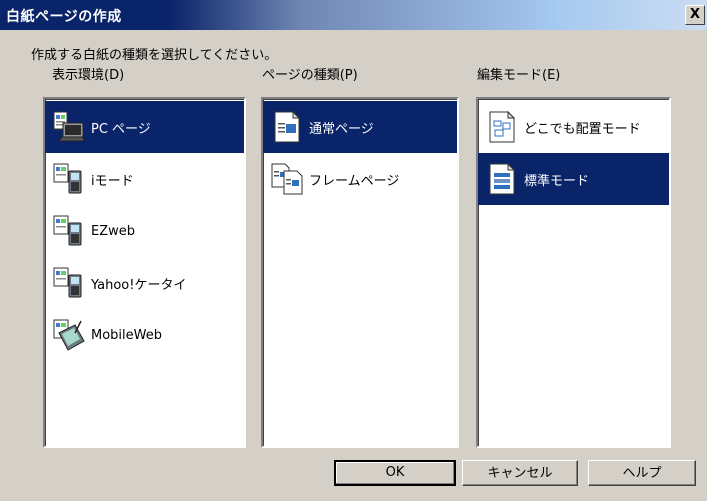 The image size is (707, 501). What do you see at coordinates (520, 473) in the screenshot?
I see `cancel-button: キャンセル` at bounding box center [520, 473].